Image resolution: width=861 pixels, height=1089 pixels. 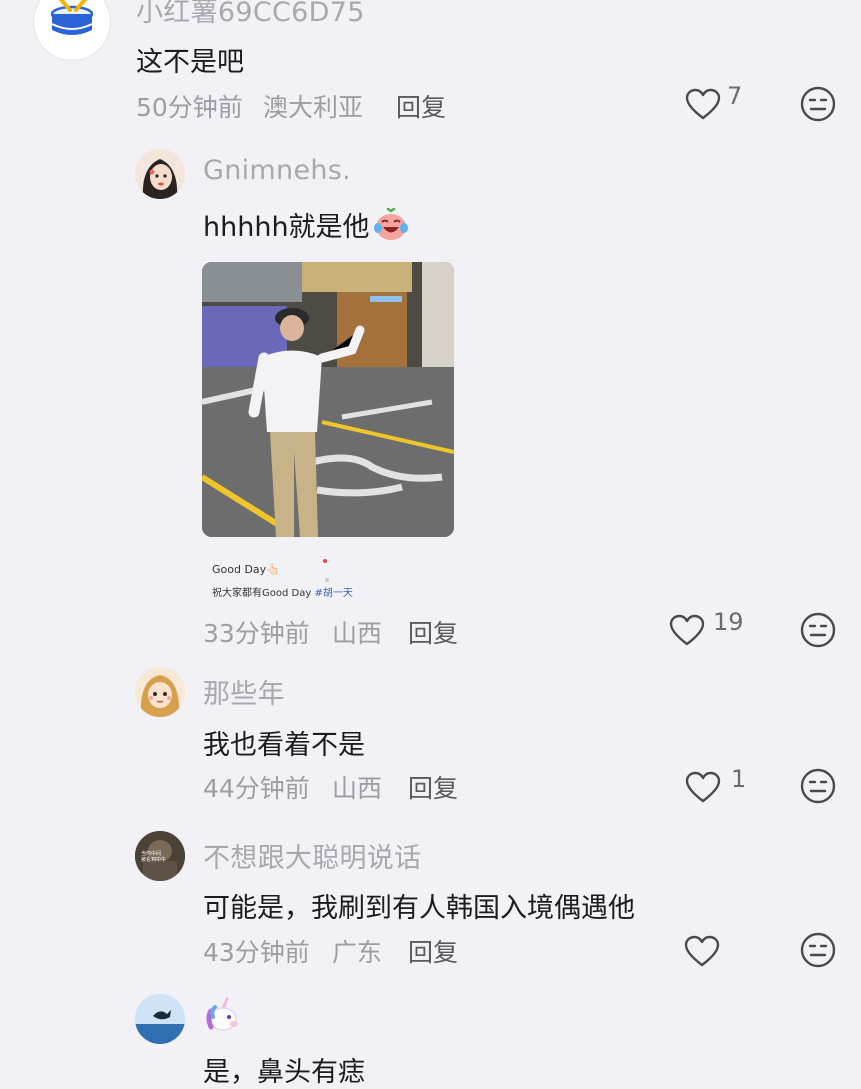 I want to click on like-button: 19, so click(x=706, y=627).